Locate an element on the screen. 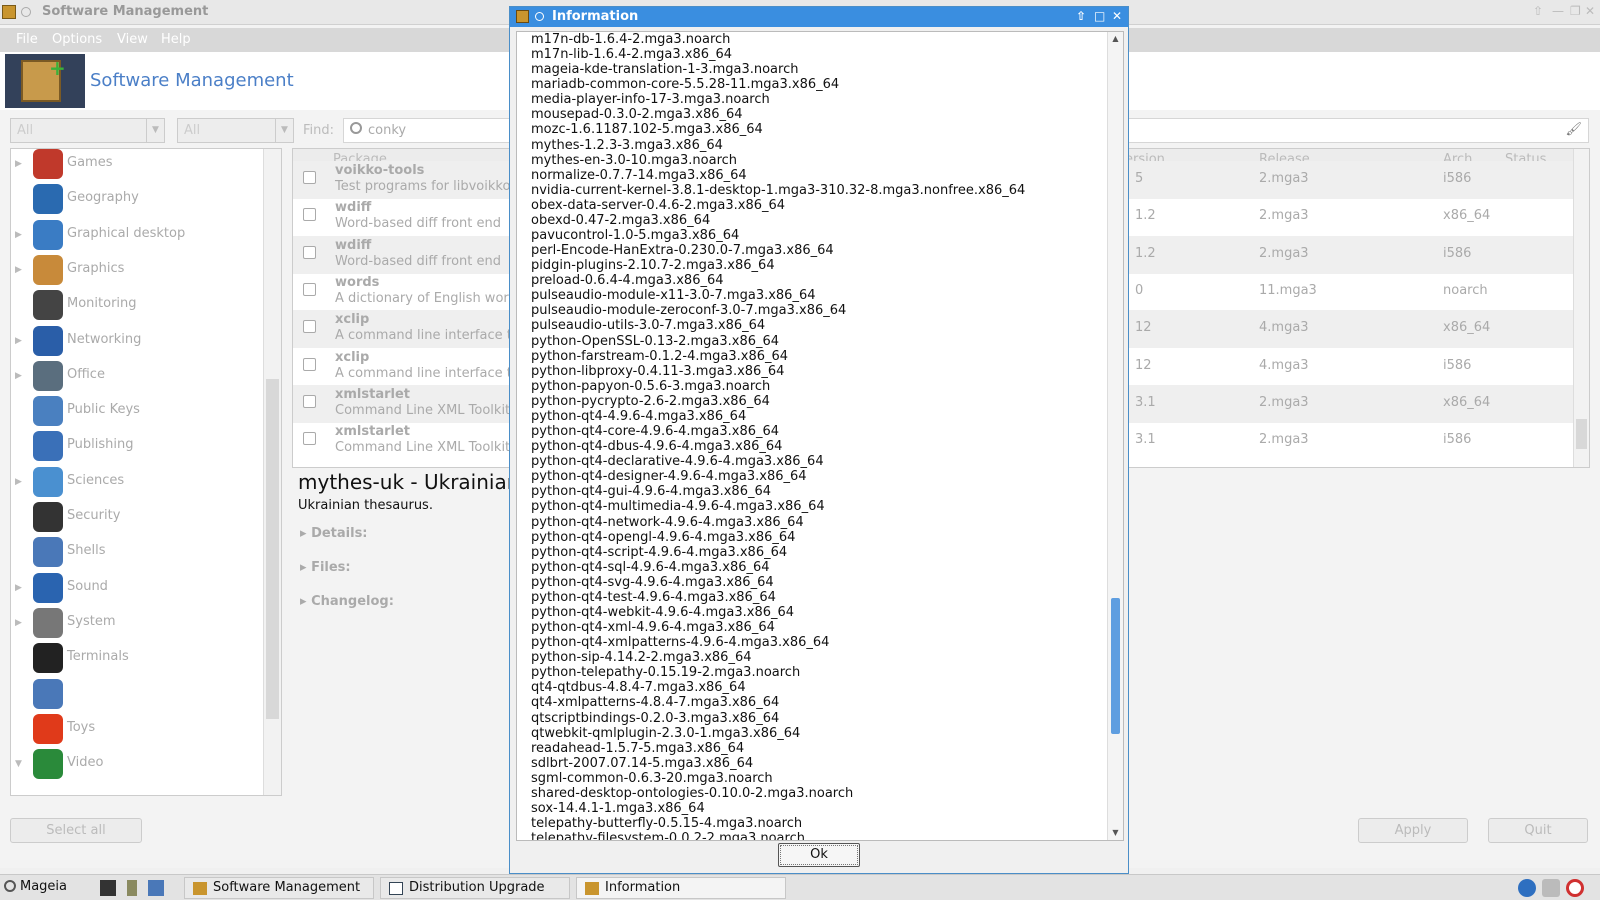  apply-button: Apply is located at coordinates (1413, 830).